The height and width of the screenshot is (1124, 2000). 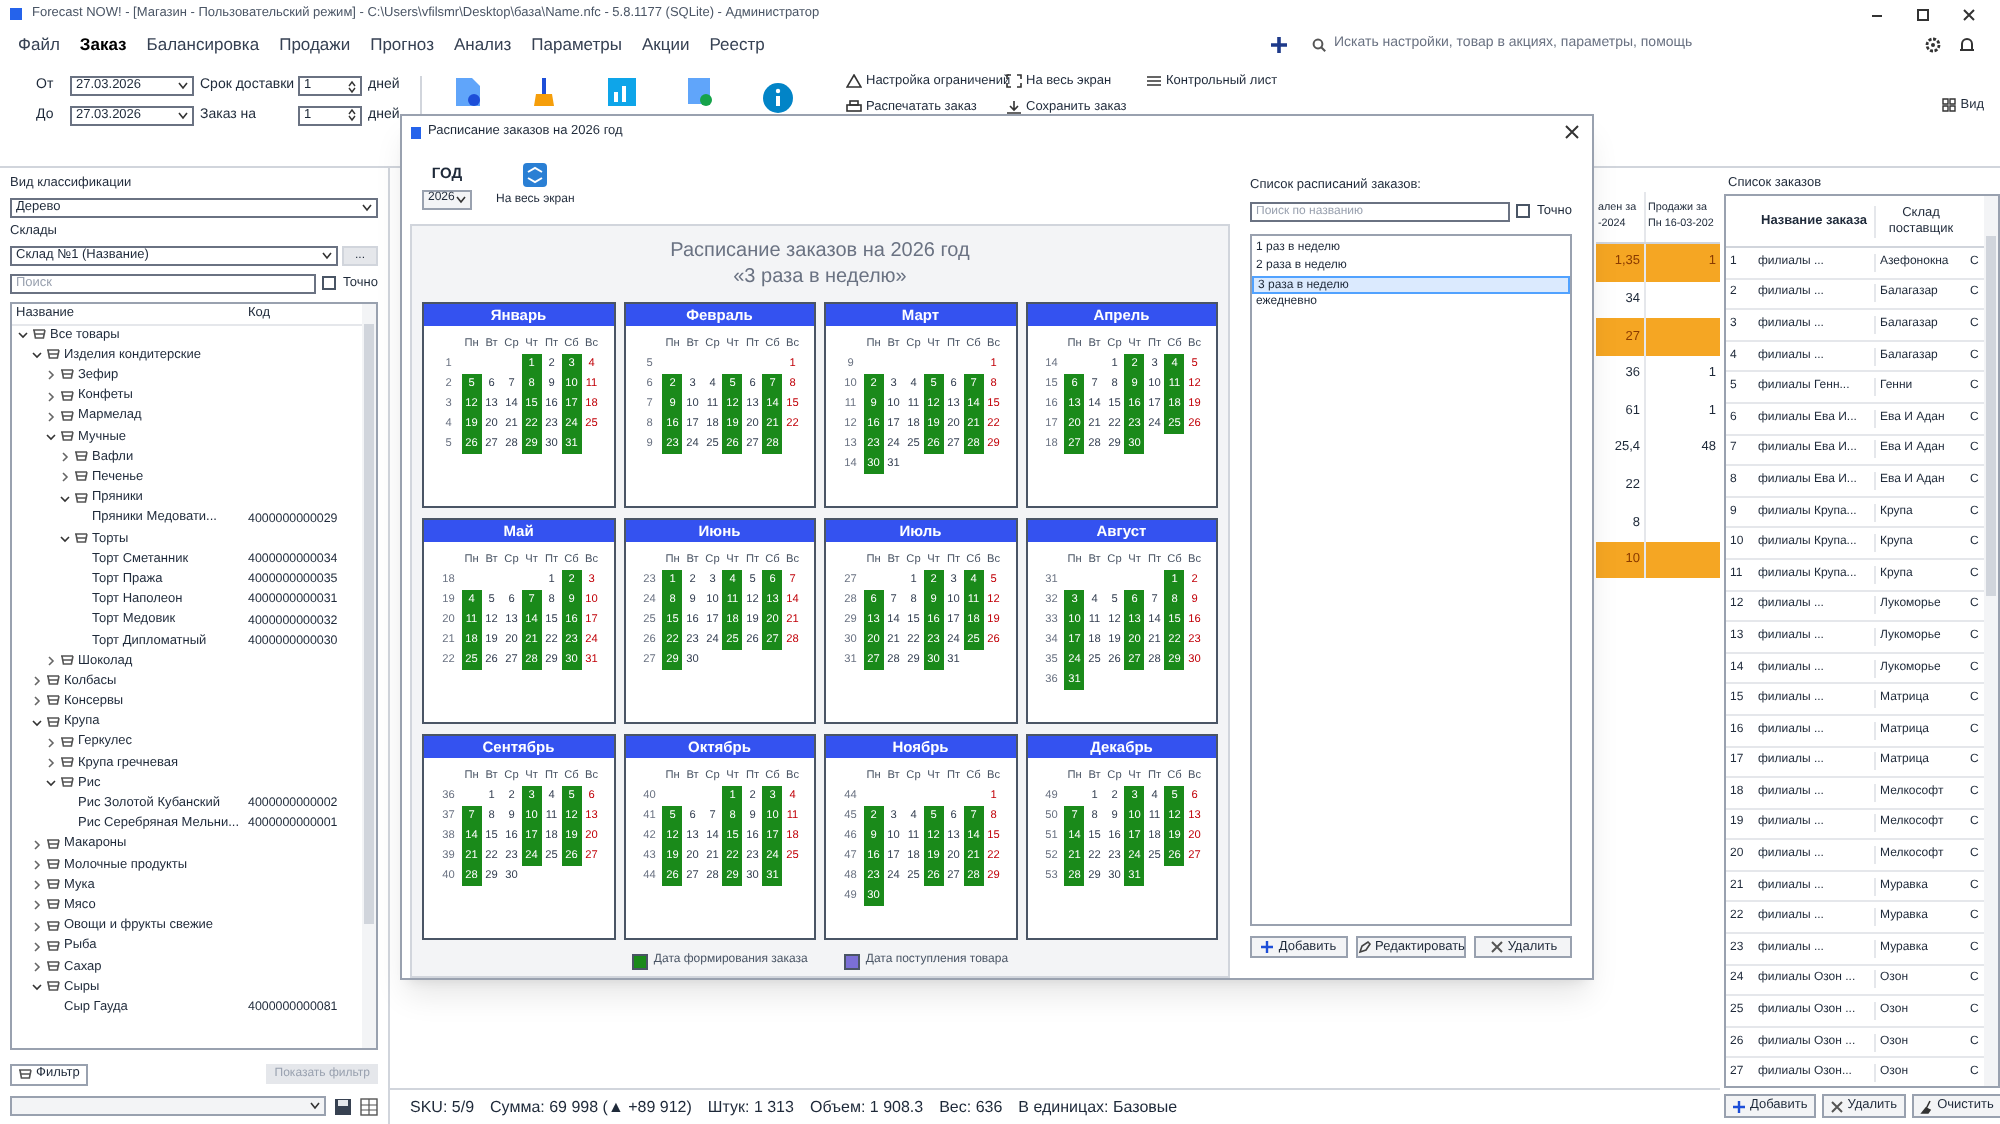 What do you see at coordinates (1319, 44) in the screenshot?
I see `search-icon` at bounding box center [1319, 44].